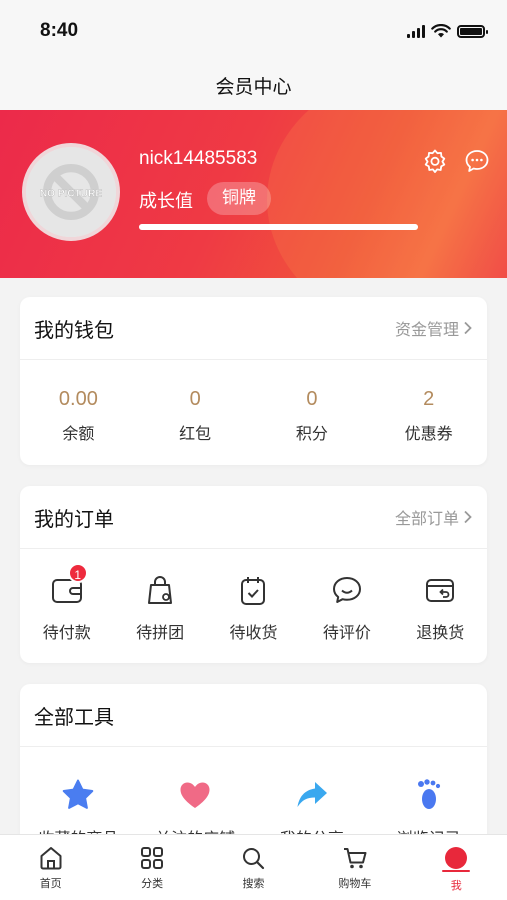 The height and width of the screenshot is (900, 507). I want to click on order-pending-receipt: 待收货, so click(253, 605).